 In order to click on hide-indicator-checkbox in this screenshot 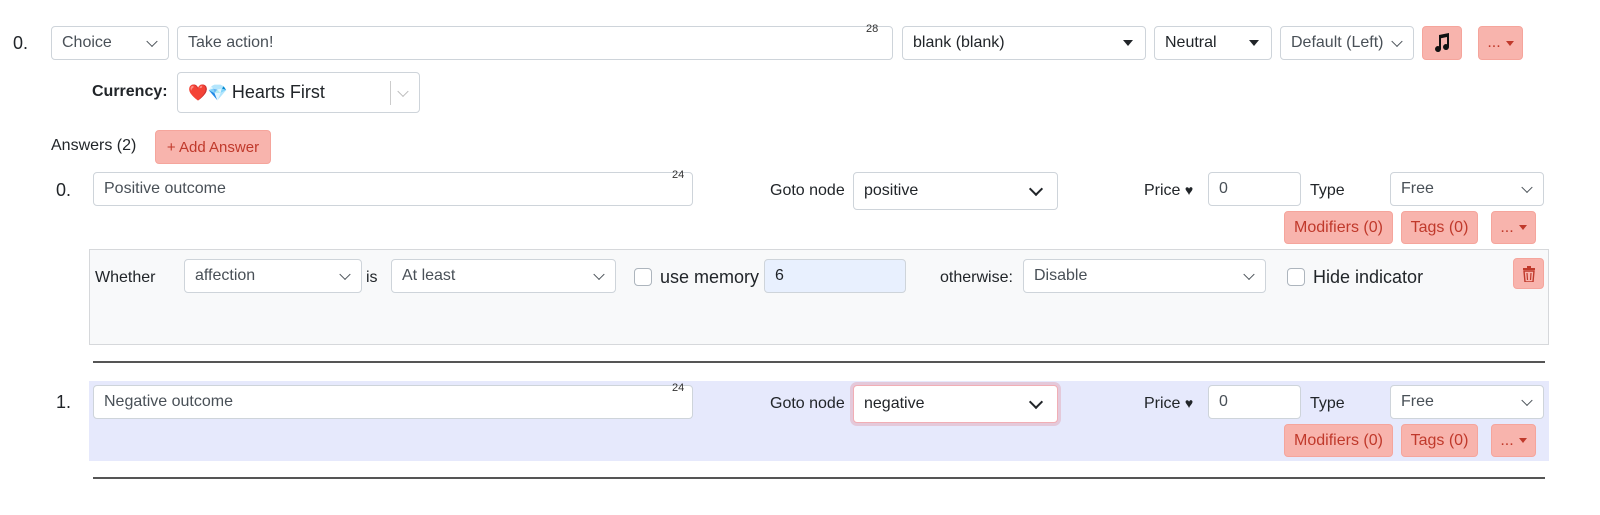, I will do `click(1296, 277)`.